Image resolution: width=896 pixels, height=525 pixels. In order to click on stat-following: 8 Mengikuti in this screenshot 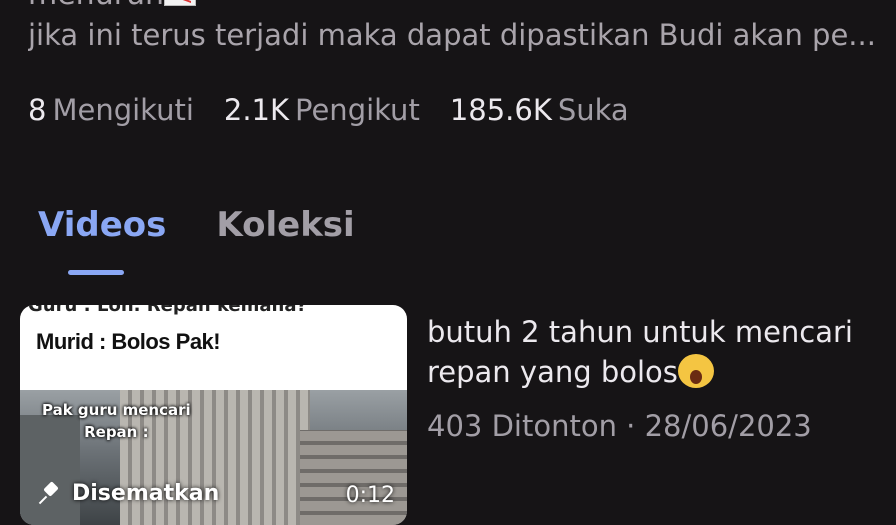, I will do `click(111, 110)`.